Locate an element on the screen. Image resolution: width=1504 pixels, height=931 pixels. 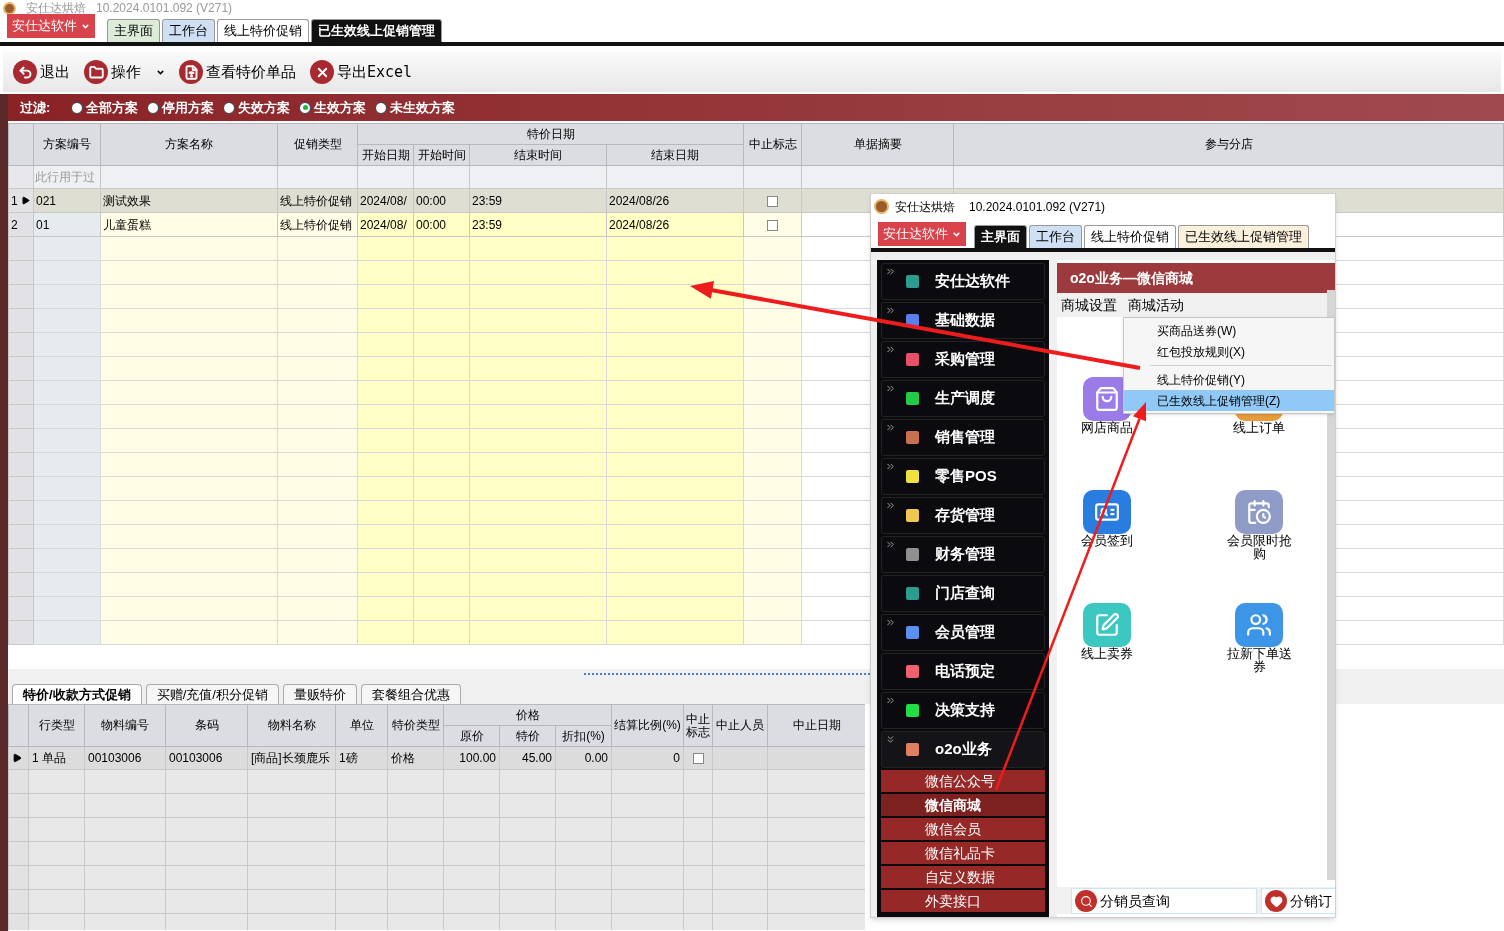
row-number: 1 is located at coordinates (14, 201).